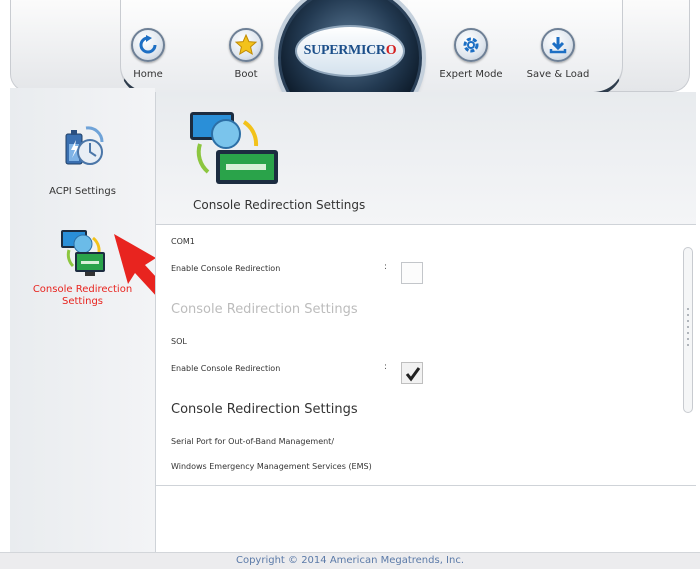 The image size is (700, 569). What do you see at coordinates (207, 48) in the screenshot?
I see `nav-left-panel: Home Boot` at bounding box center [207, 48].